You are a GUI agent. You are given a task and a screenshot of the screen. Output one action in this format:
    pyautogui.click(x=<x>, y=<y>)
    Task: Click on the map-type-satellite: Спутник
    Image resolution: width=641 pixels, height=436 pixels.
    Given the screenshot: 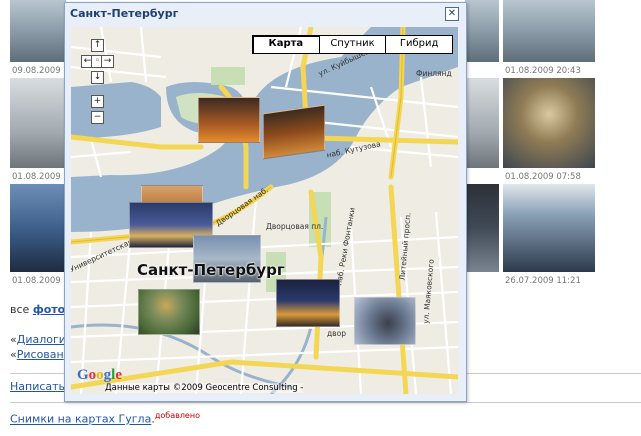 What is the action you would take?
    pyautogui.click(x=352, y=44)
    